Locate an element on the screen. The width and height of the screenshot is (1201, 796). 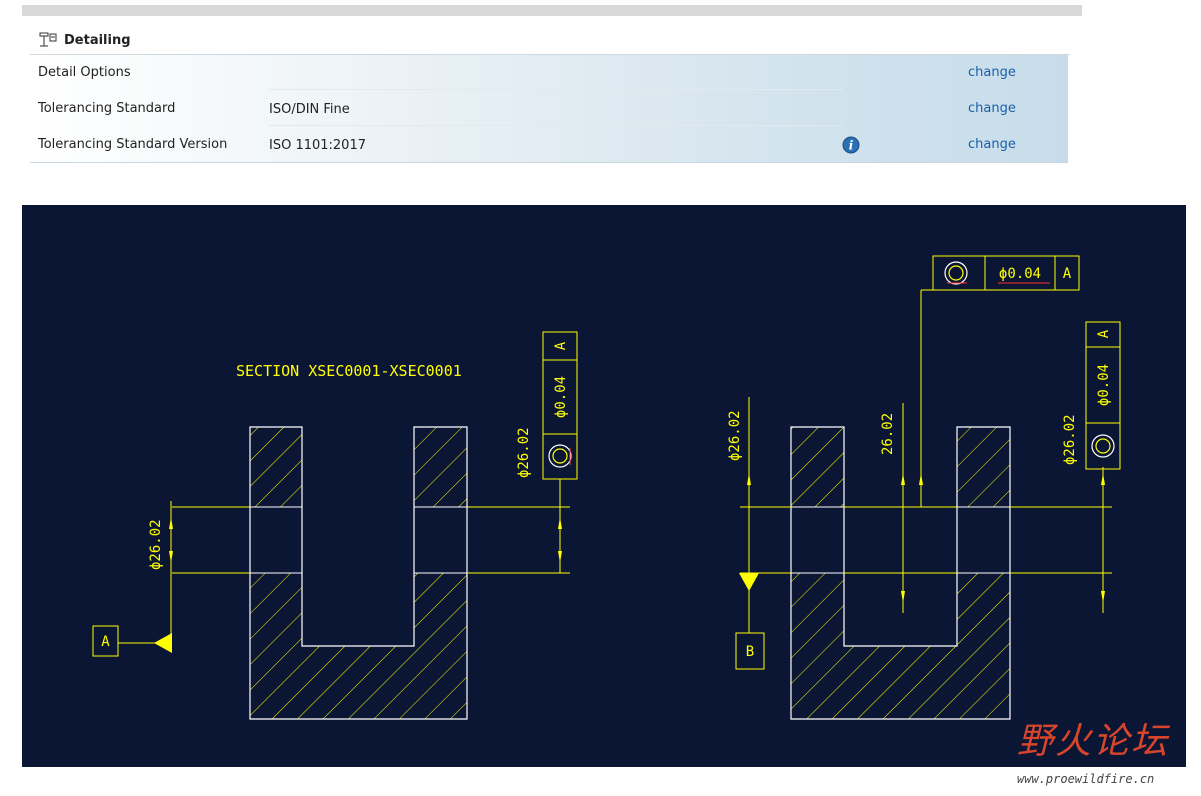
datum-a-label: A is located at coordinates (105, 642).